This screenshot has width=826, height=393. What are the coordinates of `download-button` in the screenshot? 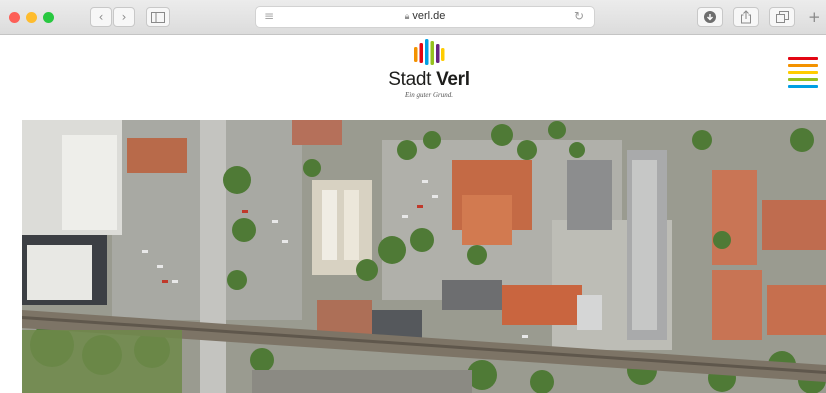 It's located at (710, 17).